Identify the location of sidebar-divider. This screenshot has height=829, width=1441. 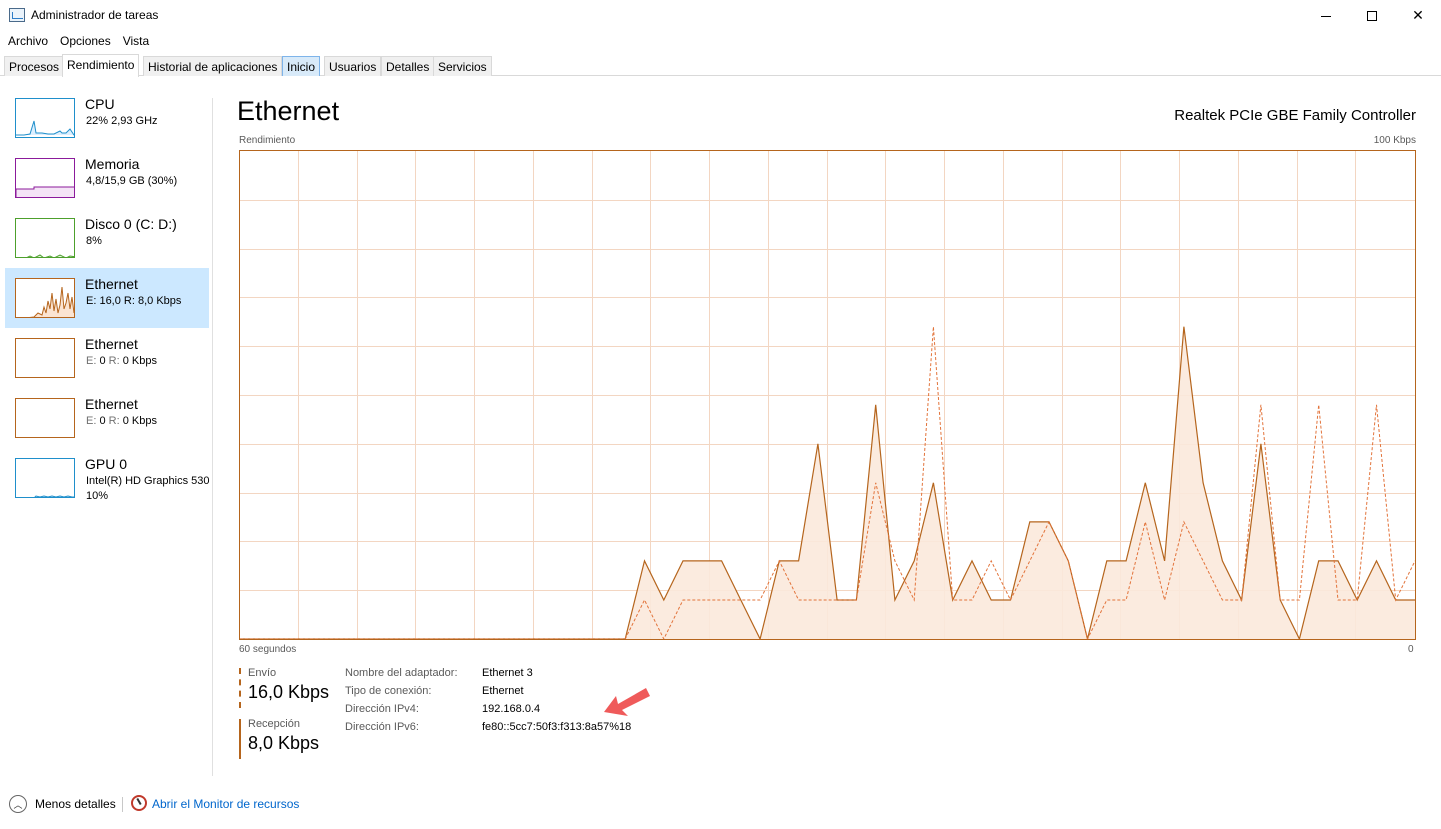
(212, 437).